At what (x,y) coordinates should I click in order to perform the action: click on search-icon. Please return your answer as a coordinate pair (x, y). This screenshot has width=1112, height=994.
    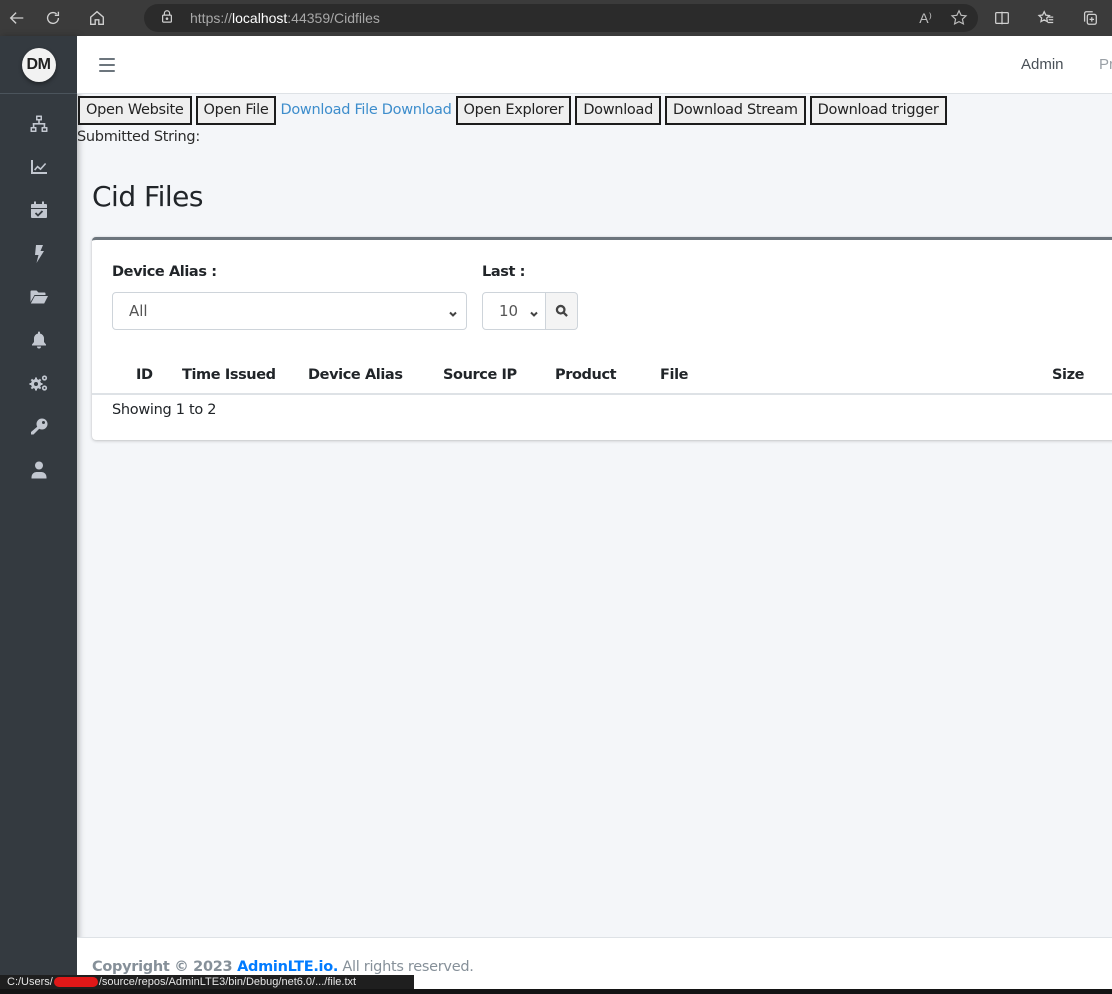
    Looking at the image, I should click on (561, 310).